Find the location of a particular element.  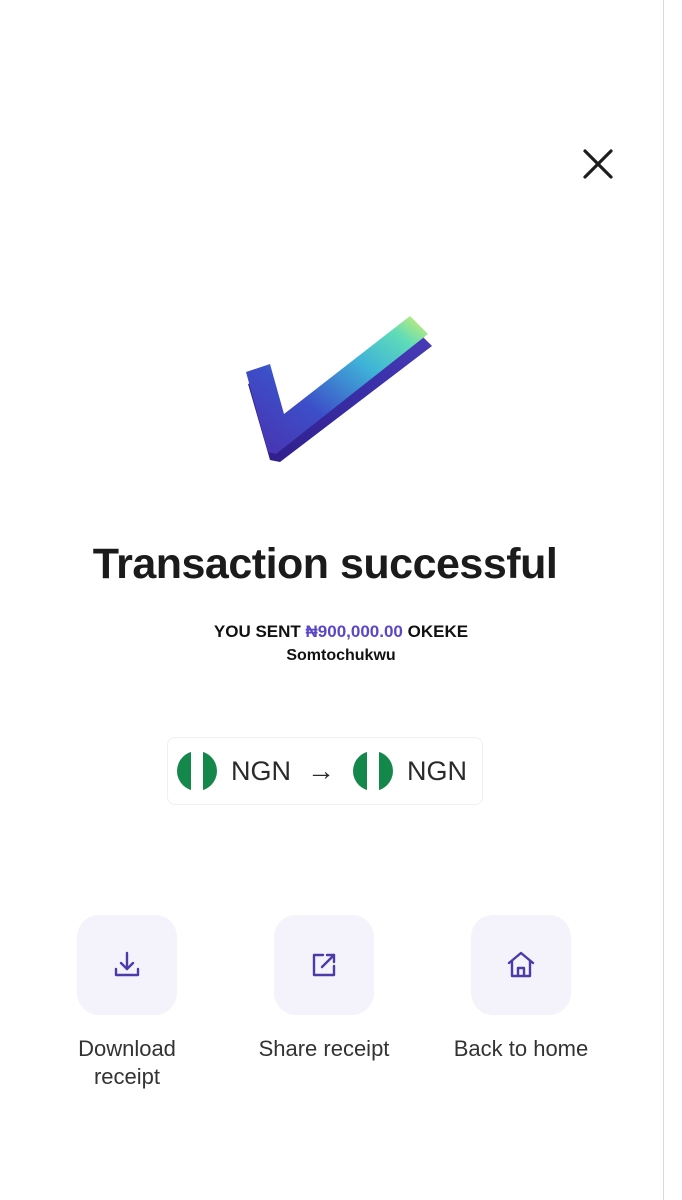

home-icon is located at coordinates (521, 964).